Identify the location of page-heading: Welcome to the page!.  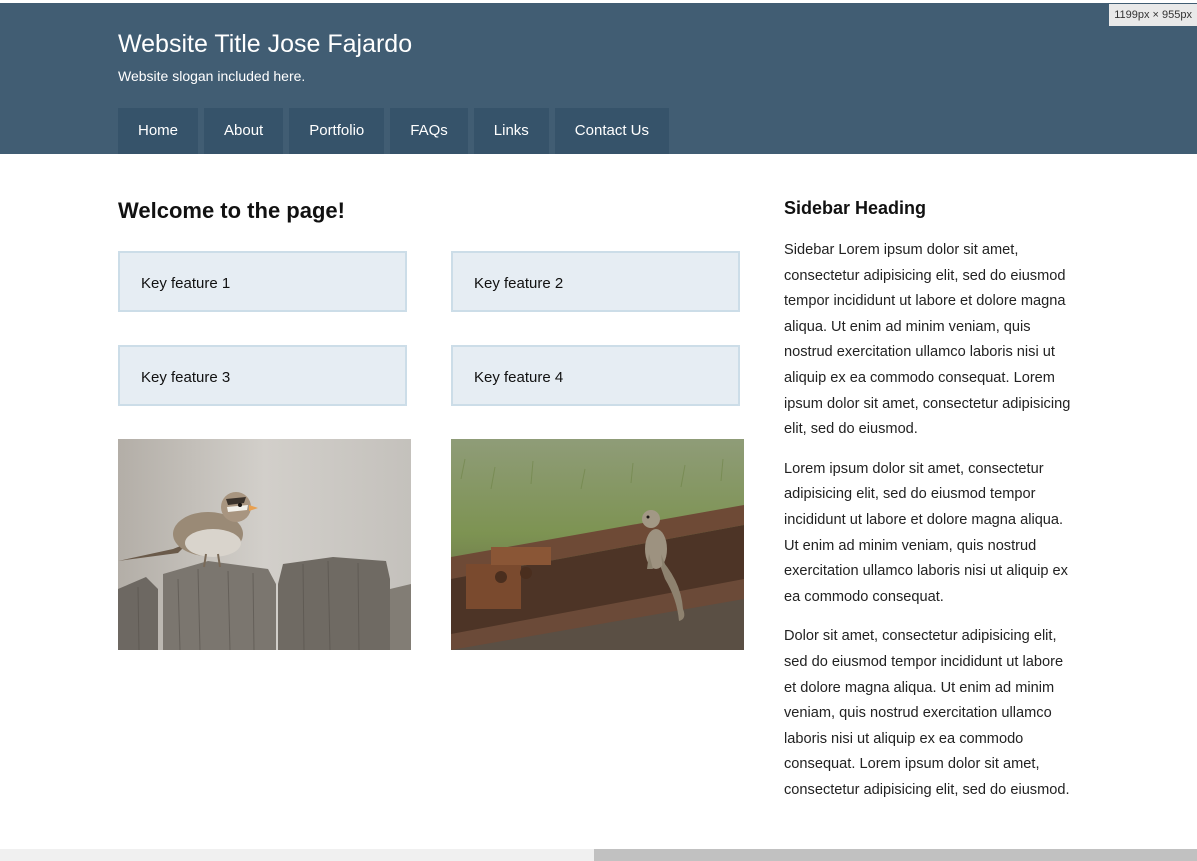
(231, 210).